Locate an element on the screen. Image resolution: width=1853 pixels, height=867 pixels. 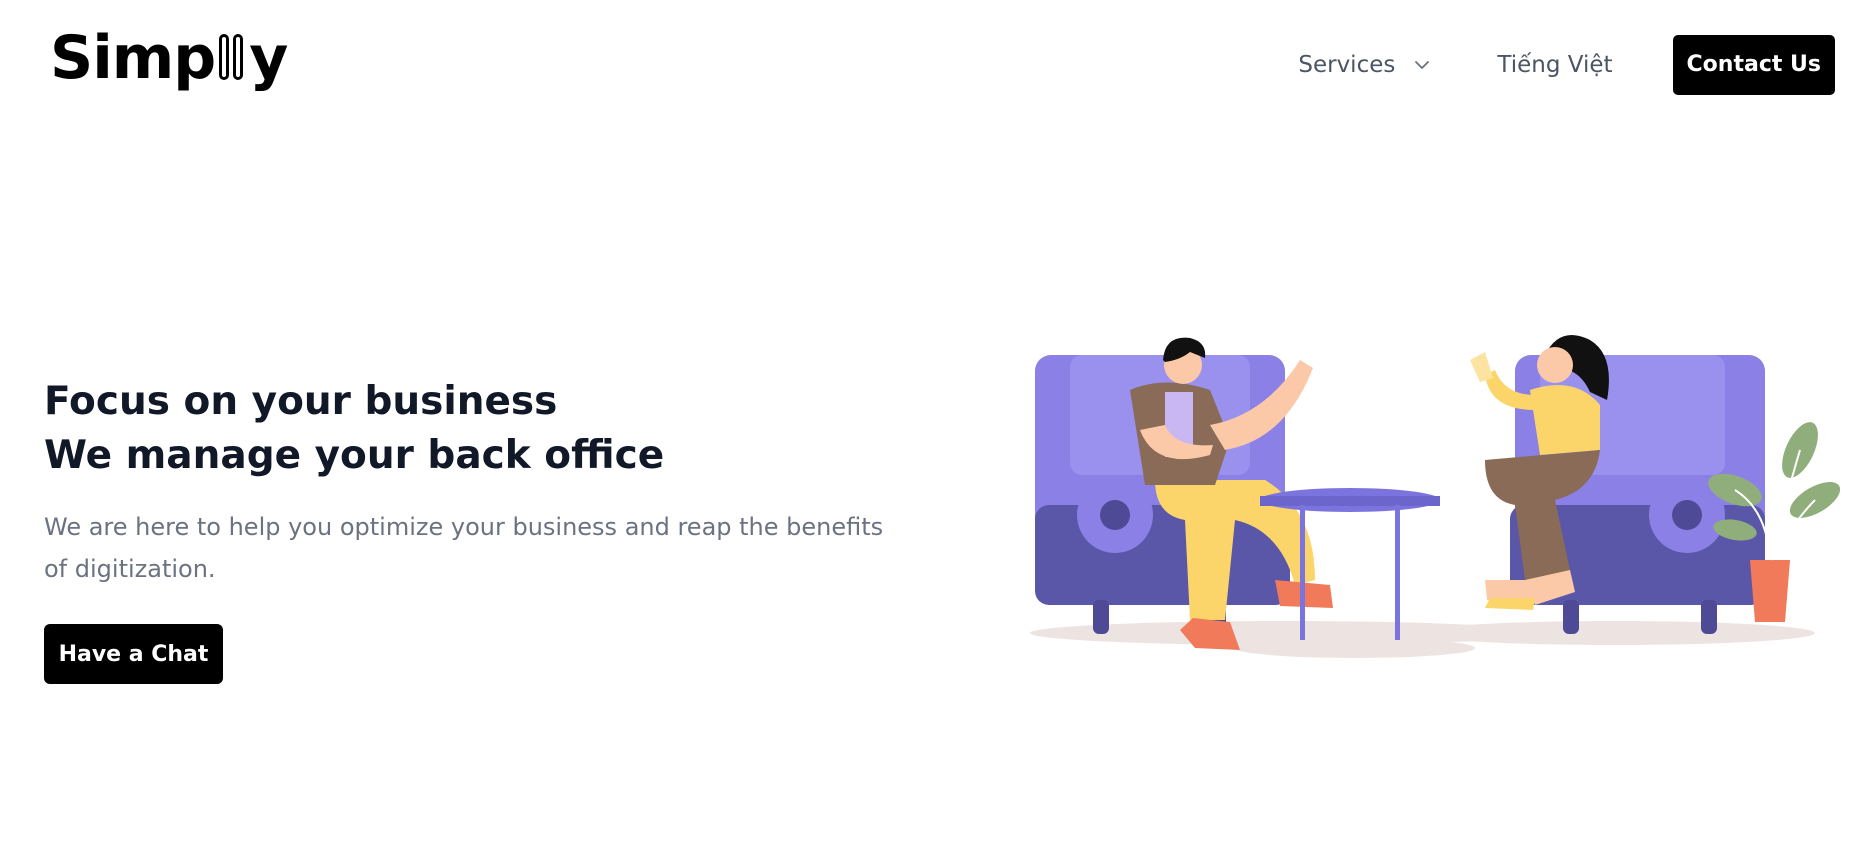
logo-ll-mark is located at coordinates (232, 59).